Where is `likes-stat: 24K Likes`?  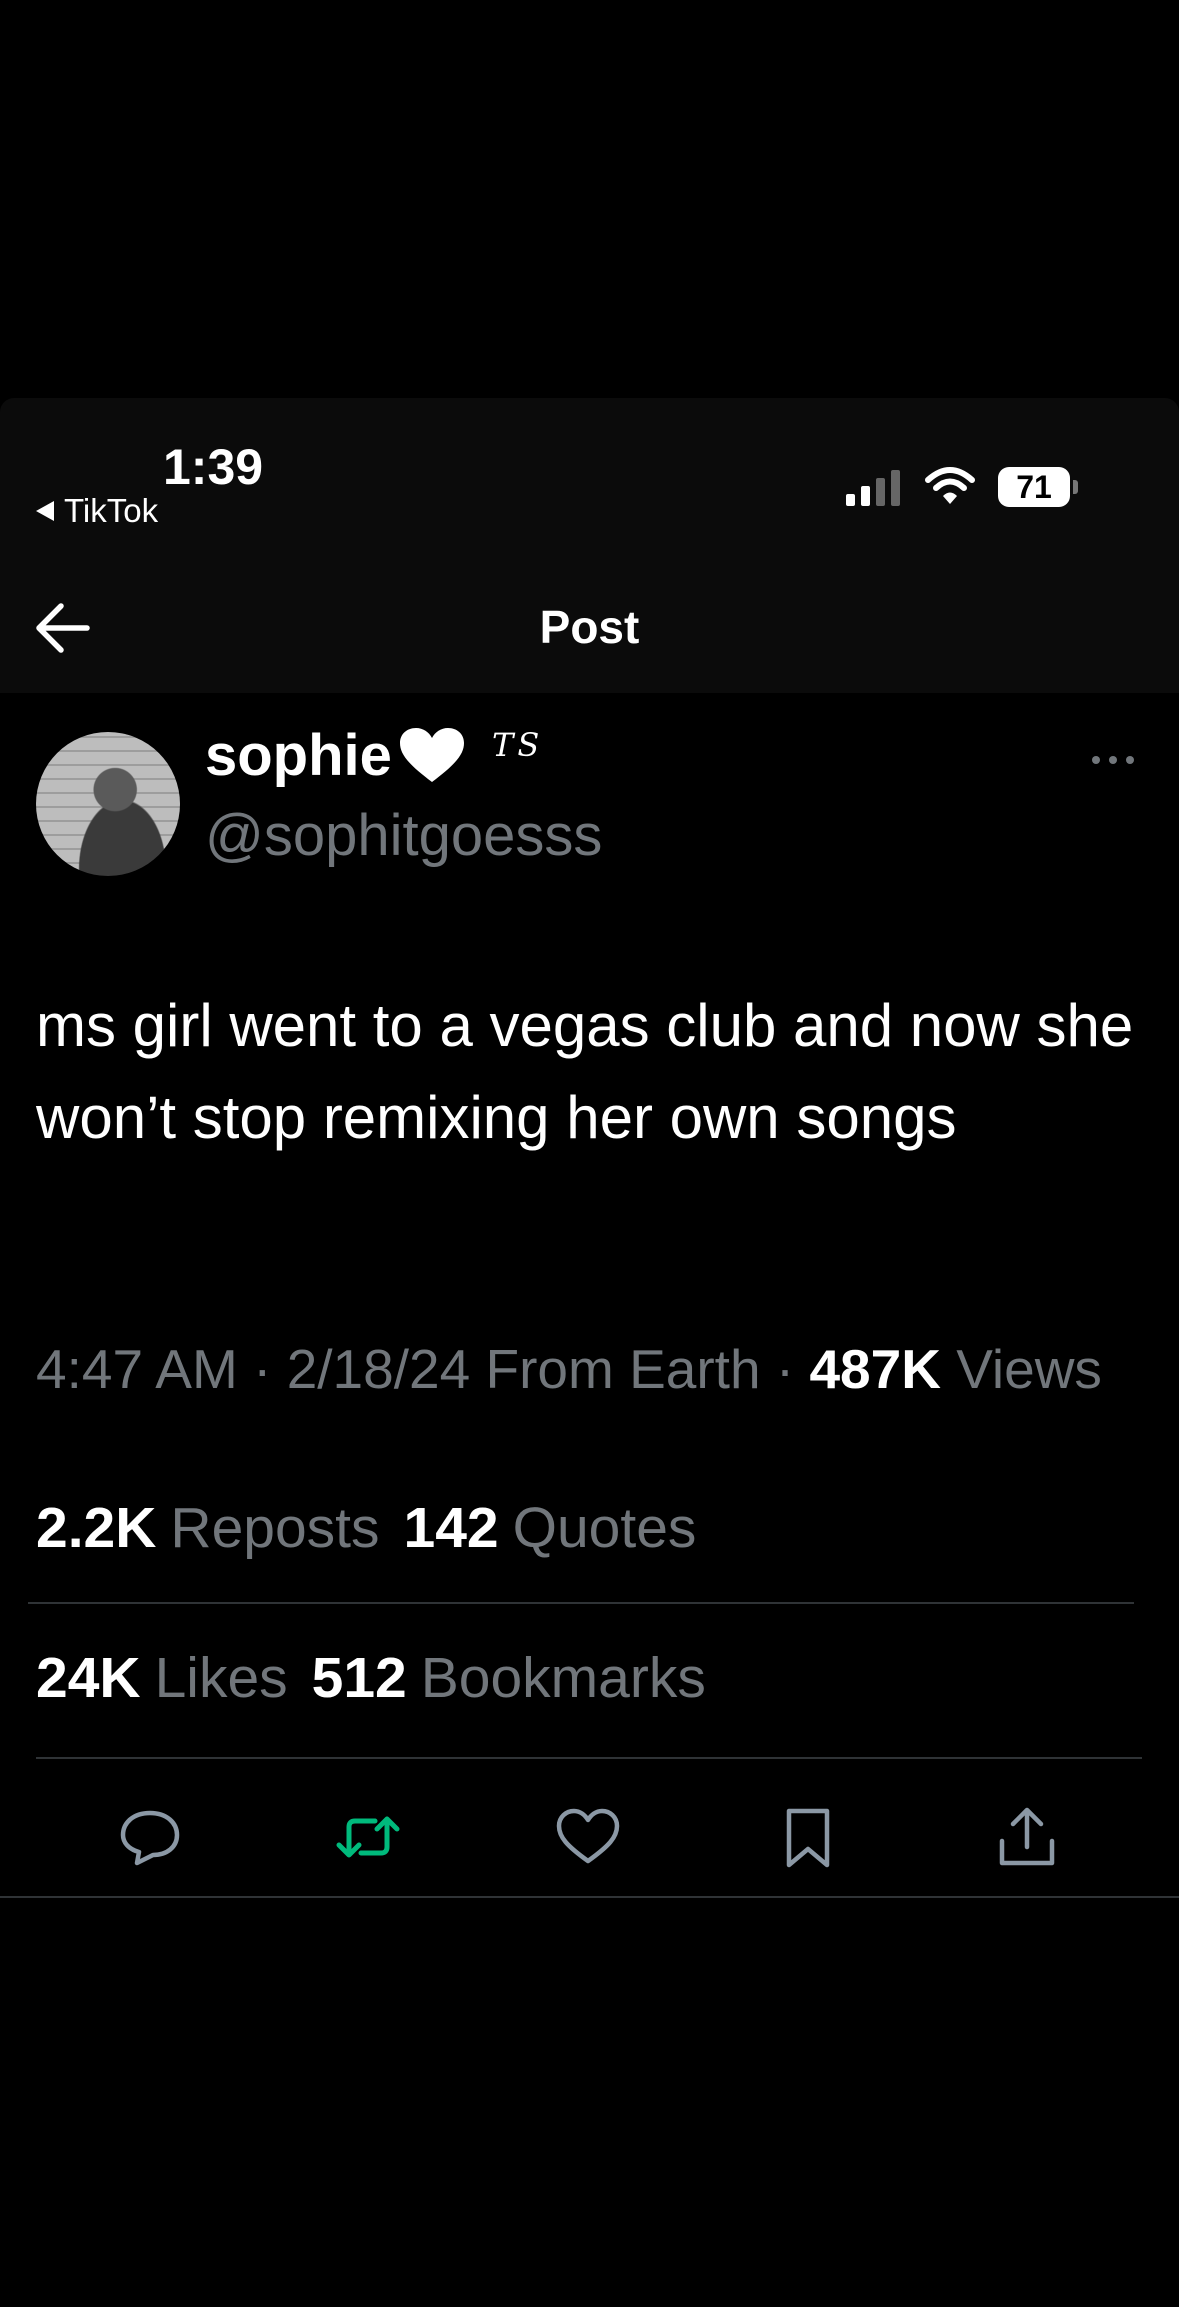 likes-stat: 24K Likes is located at coordinates (162, 1678).